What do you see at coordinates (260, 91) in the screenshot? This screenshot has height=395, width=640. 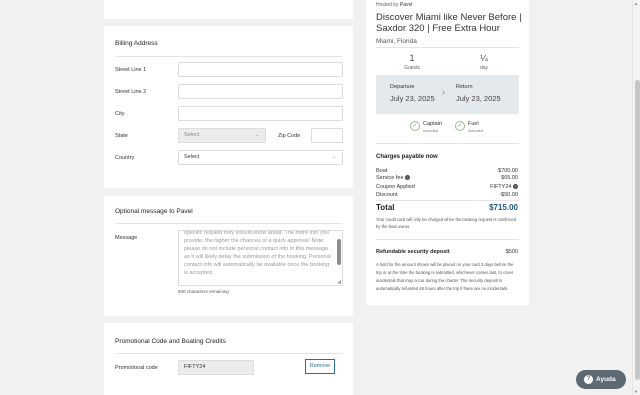 I see `street2-input` at bounding box center [260, 91].